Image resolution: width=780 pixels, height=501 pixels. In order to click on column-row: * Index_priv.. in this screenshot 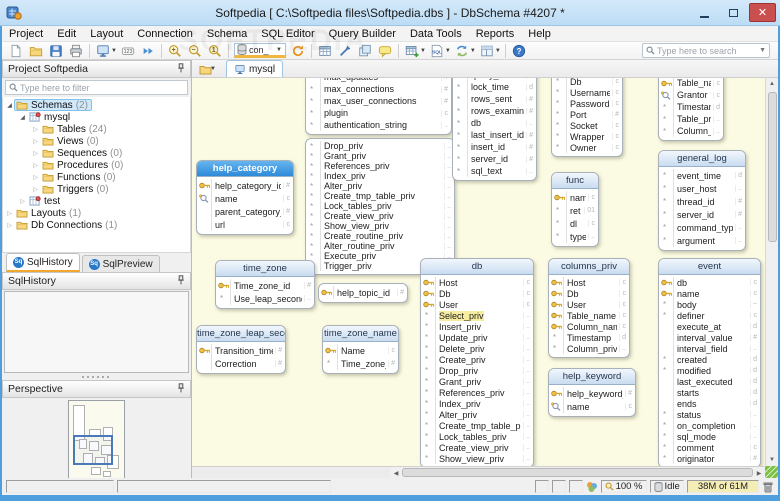, I will do `click(380, 176)`.